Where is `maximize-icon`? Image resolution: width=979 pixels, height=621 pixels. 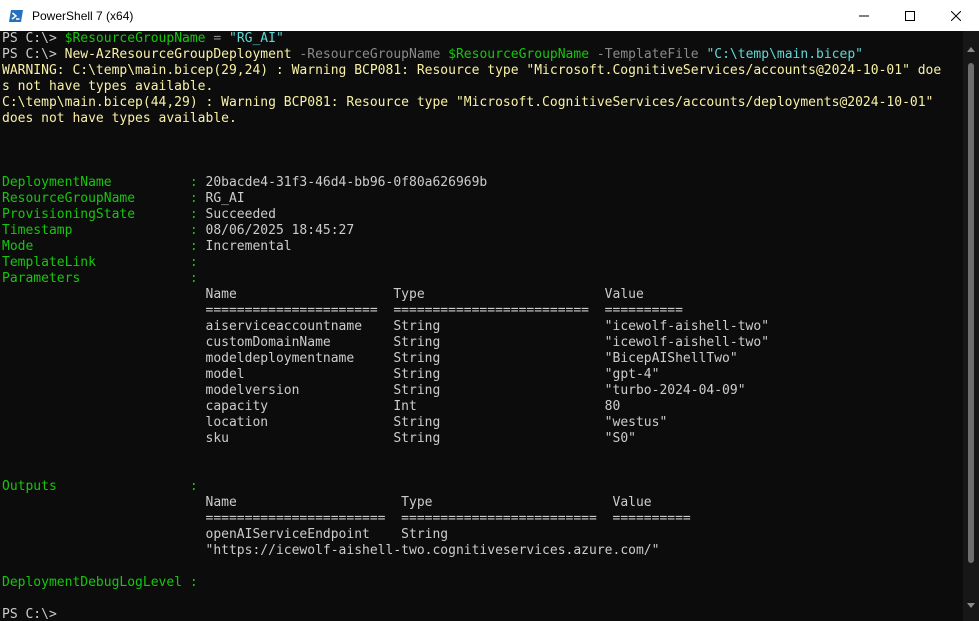 maximize-icon is located at coordinates (910, 15).